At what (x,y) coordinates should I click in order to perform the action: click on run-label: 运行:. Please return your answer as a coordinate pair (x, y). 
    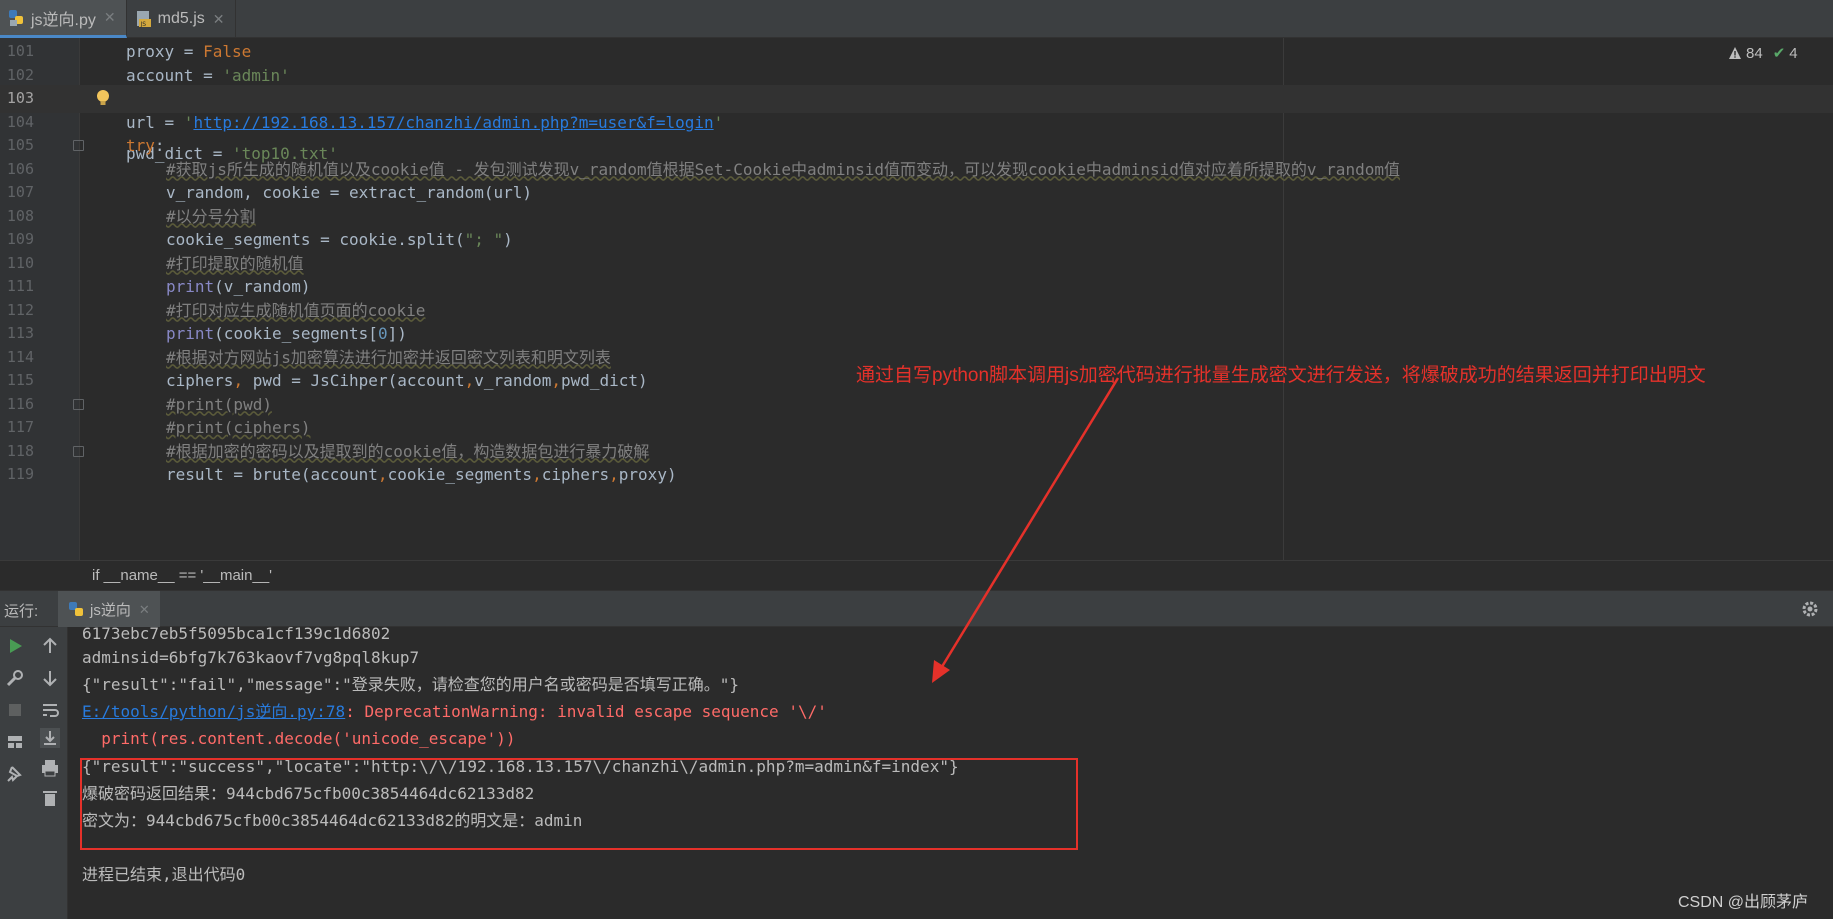
    Looking at the image, I should click on (21, 611).